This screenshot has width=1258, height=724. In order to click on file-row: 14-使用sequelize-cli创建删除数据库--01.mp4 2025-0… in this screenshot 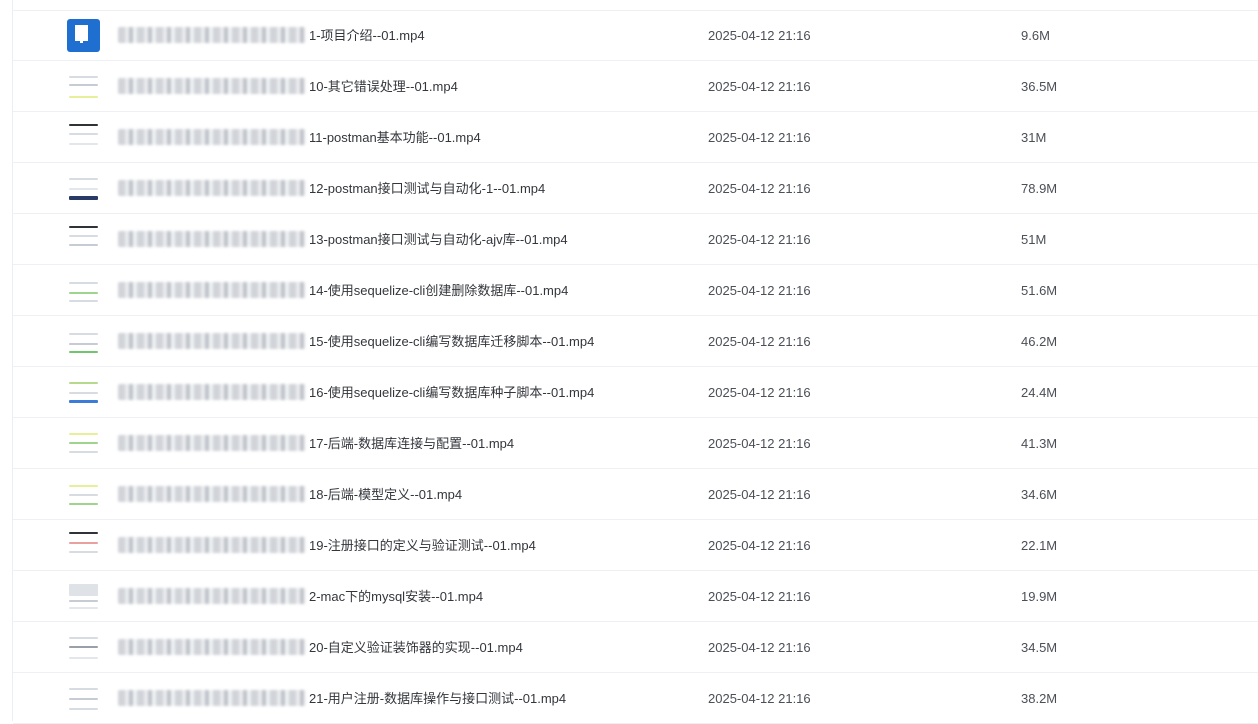, I will do `click(635, 290)`.